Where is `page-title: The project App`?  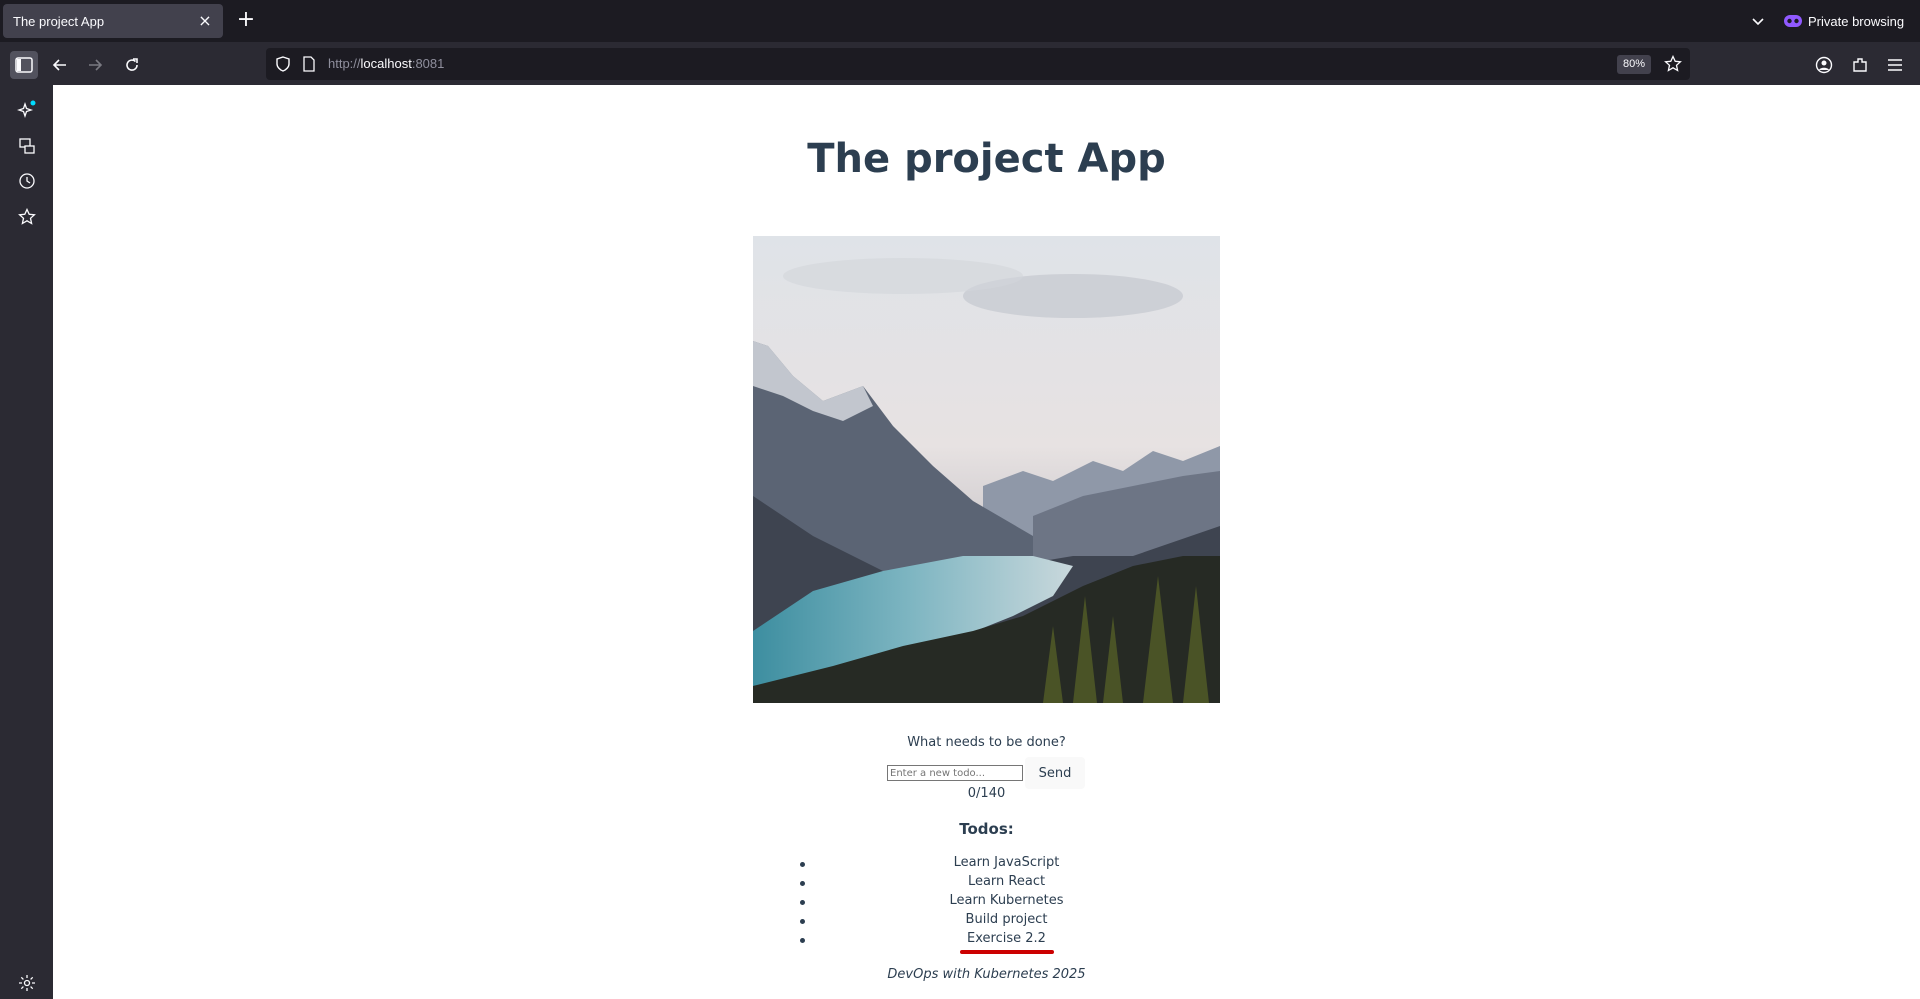
page-title: The project App is located at coordinates (986, 159).